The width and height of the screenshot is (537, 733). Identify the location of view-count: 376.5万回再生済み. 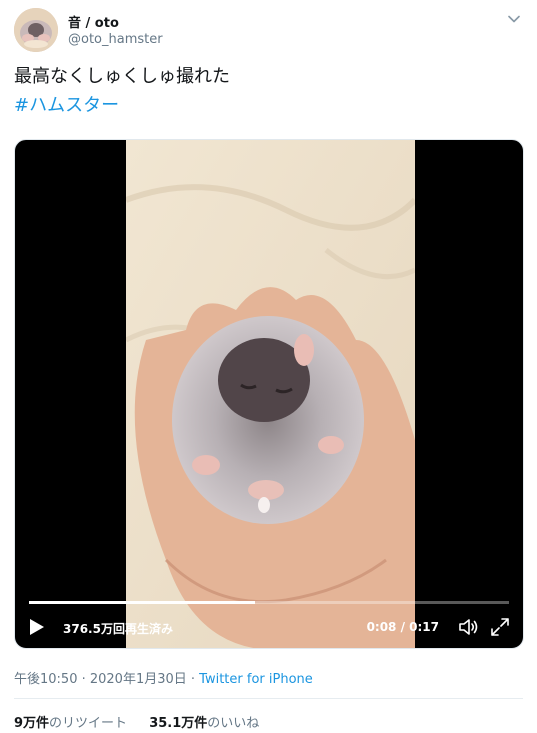
(118, 629).